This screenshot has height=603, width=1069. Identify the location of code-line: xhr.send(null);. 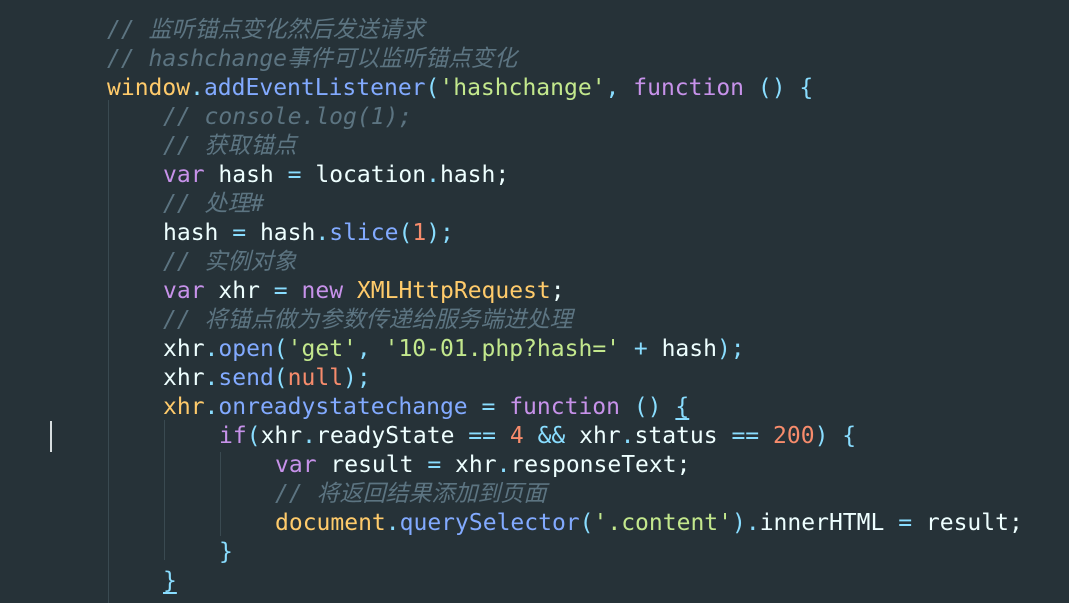
(267, 378).